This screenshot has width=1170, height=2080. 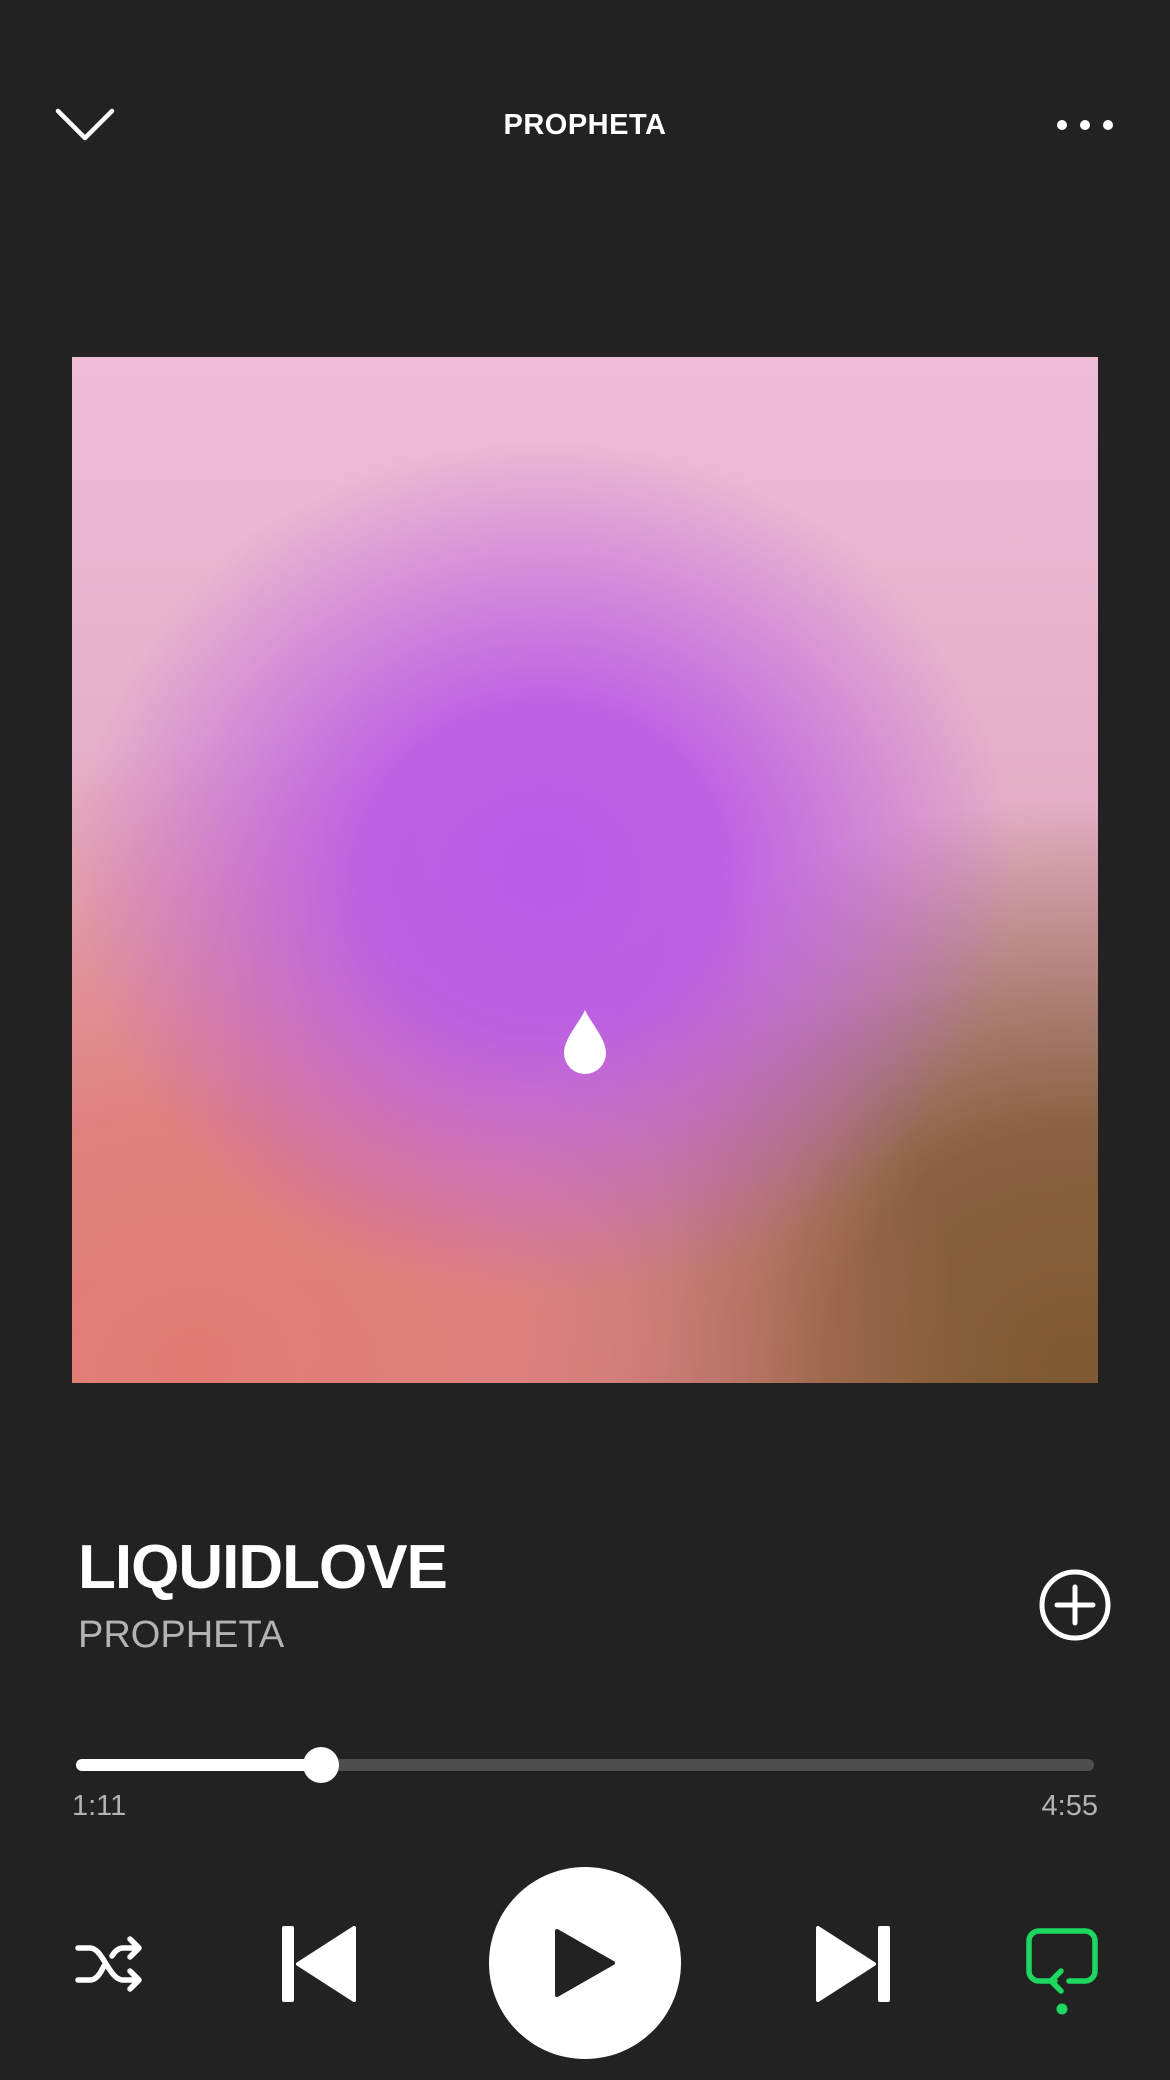 What do you see at coordinates (199, 1765) in the screenshot?
I see `progress-fill` at bounding box center [199, 1765].